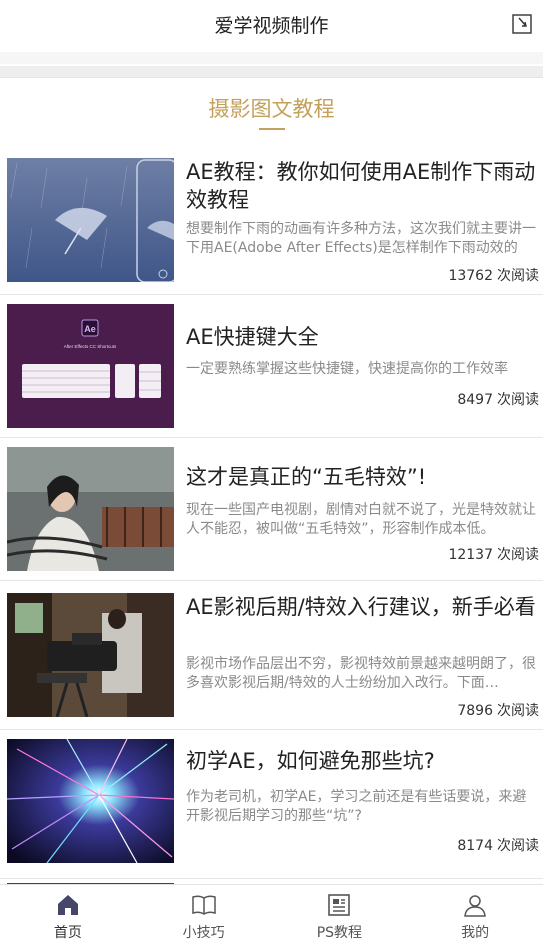 This screenshot has height=946, width=543. I want to click on article-title: AE影视后期/特效入行建议，新手必看, so click(361, 607).